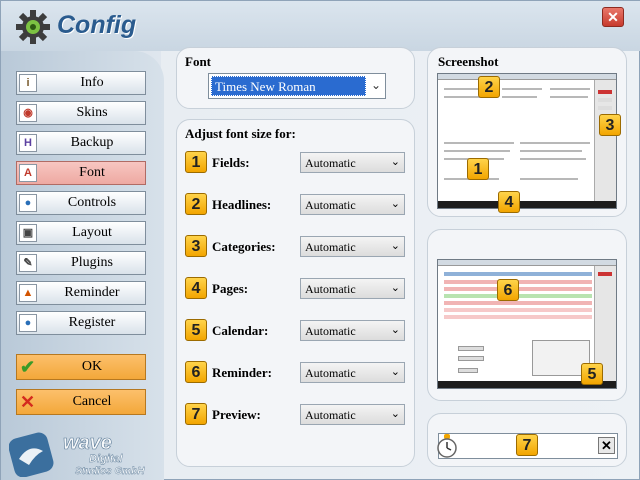 Image resolution: width=640 pixels, height=480 pixels. I want to click on sidebar-item-reminder: ▲ Reminder, so click(81, 293).